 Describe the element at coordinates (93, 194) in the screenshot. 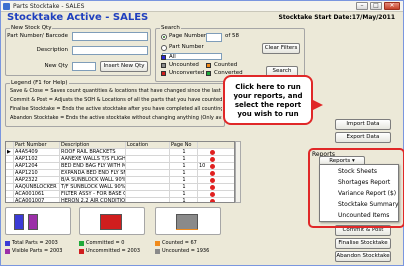

I see `table-cell-desc: FILTER ASSY - FOR BASE O` at that location.